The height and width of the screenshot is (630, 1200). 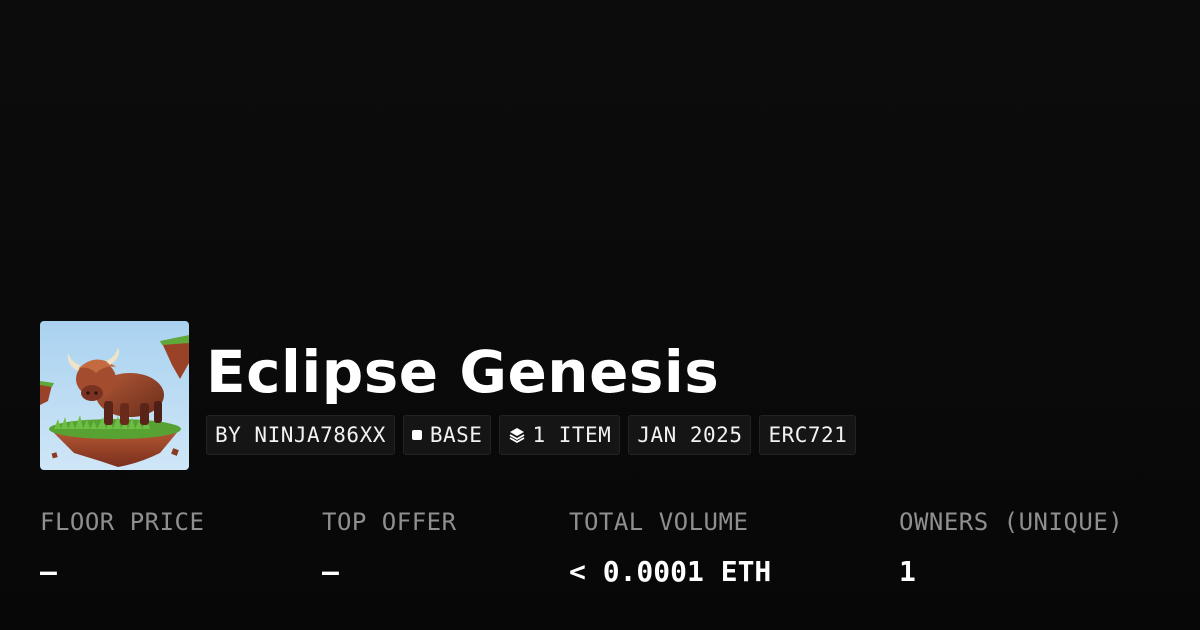 I want to click on square-icon, so click(x=416, y=435).